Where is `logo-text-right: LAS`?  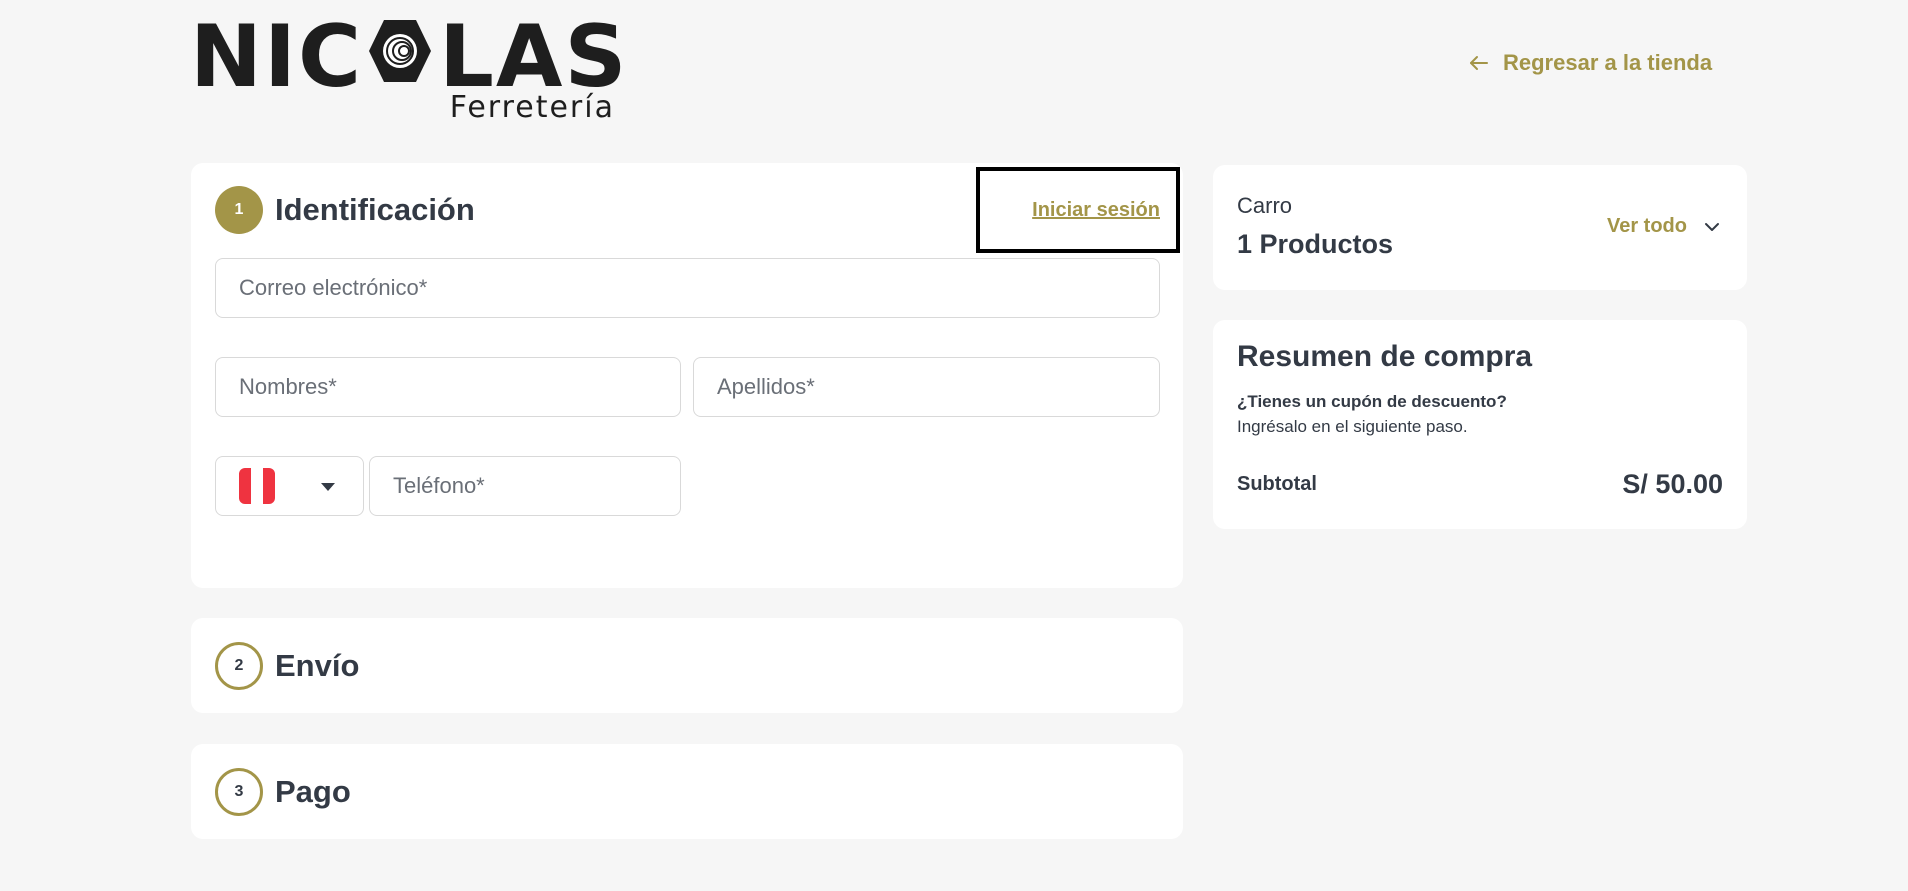
logo-text-right: LAS is located at coordinates (534, 57).